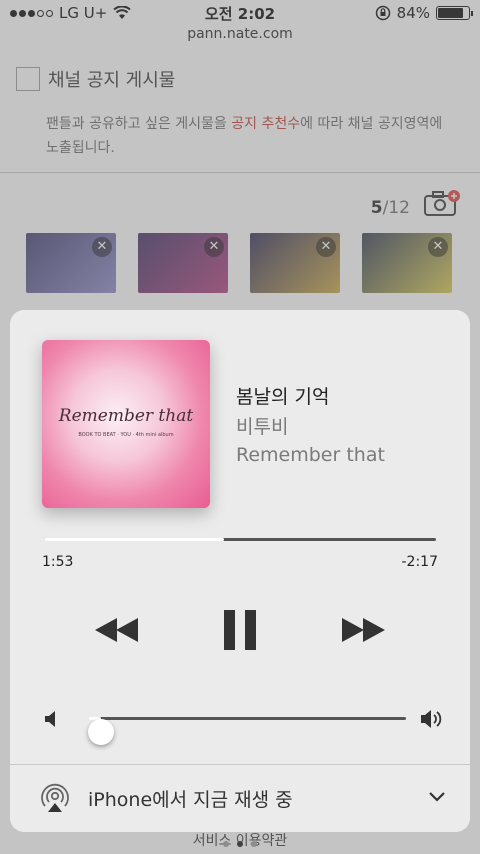 This screenshot has height=854, width=480. I want to click on song-album: Remember that, so click(310, 455).